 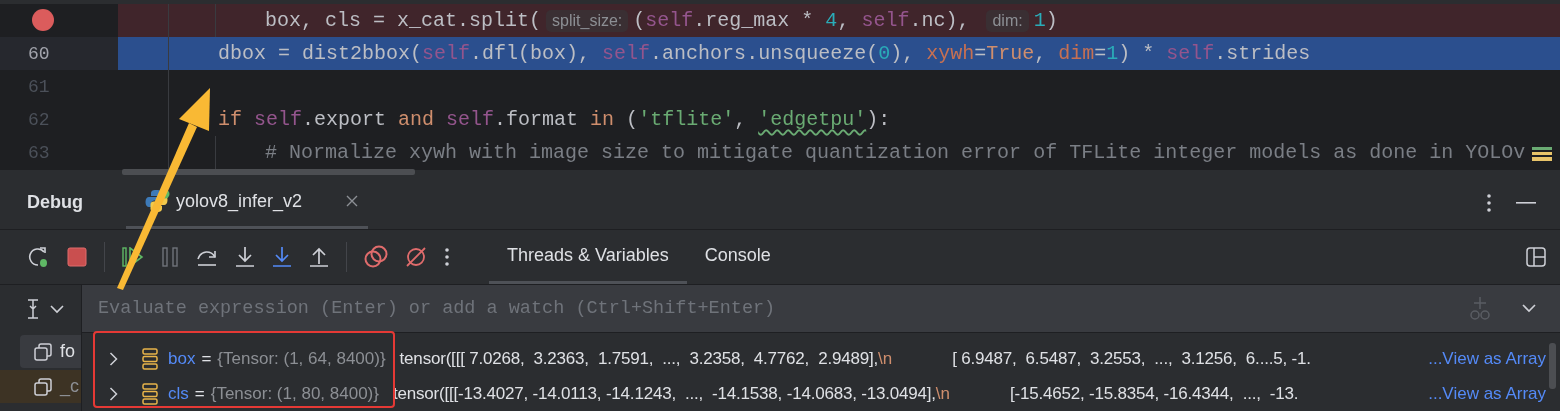 What do you see at coordinates (1542, 154) in the screenshot?
I see `inspection-marker-icon` at bounding box center [1542, 154].